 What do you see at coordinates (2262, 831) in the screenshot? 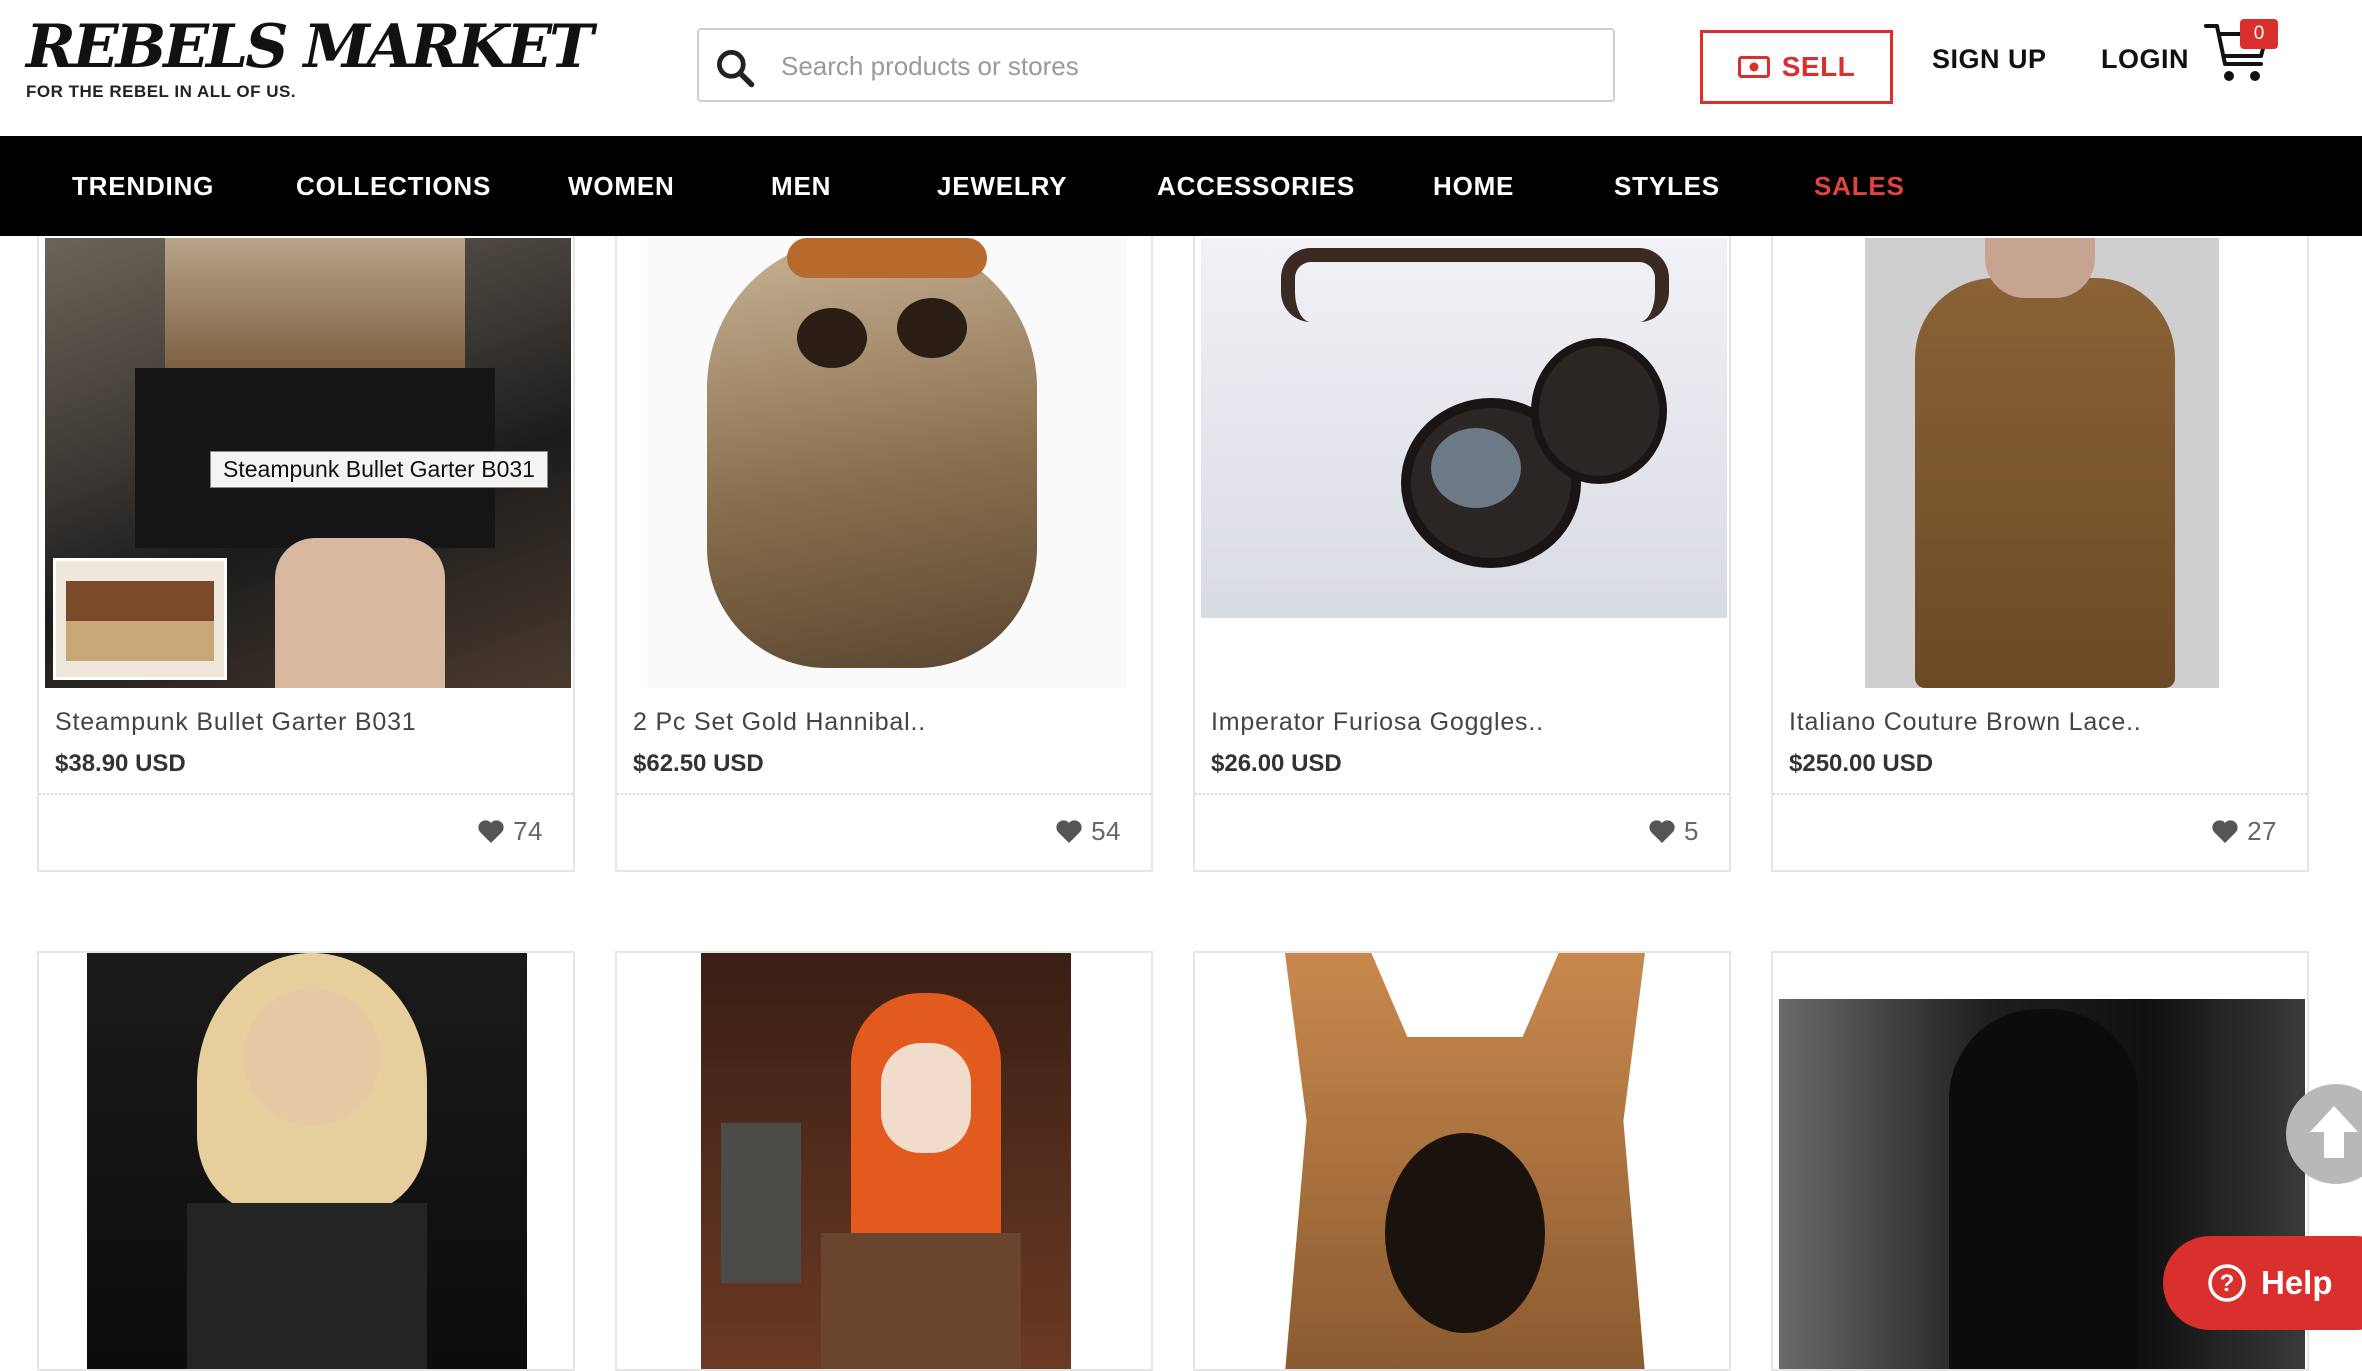
I see `like-count: 27` at bounding box center [2262, 831].